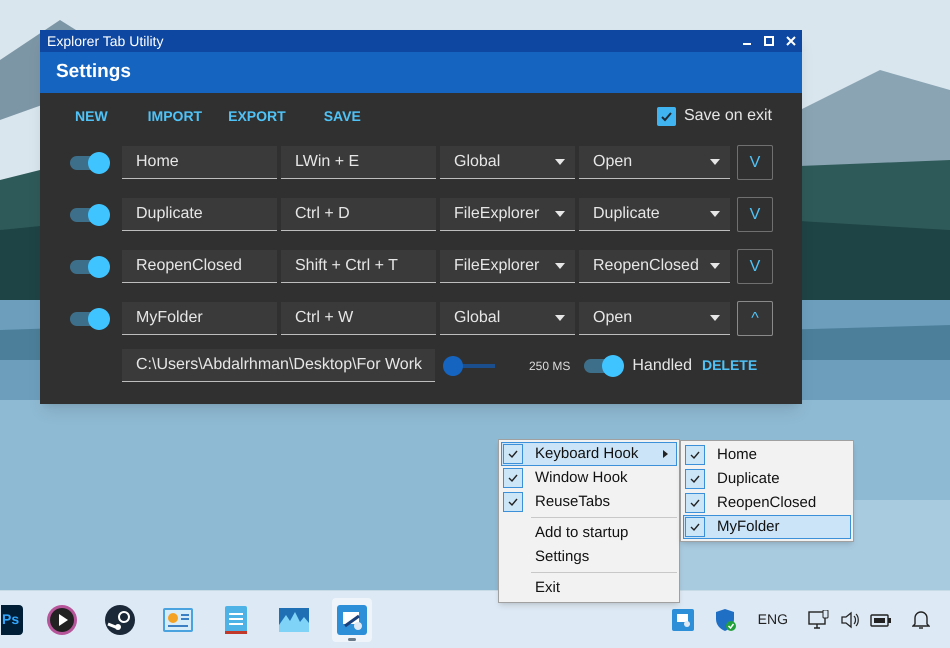  What do you see at coordinates (589, 478) in the screenshot?
I see `menu-item: Window Hook` at bounding box center [589, 478].